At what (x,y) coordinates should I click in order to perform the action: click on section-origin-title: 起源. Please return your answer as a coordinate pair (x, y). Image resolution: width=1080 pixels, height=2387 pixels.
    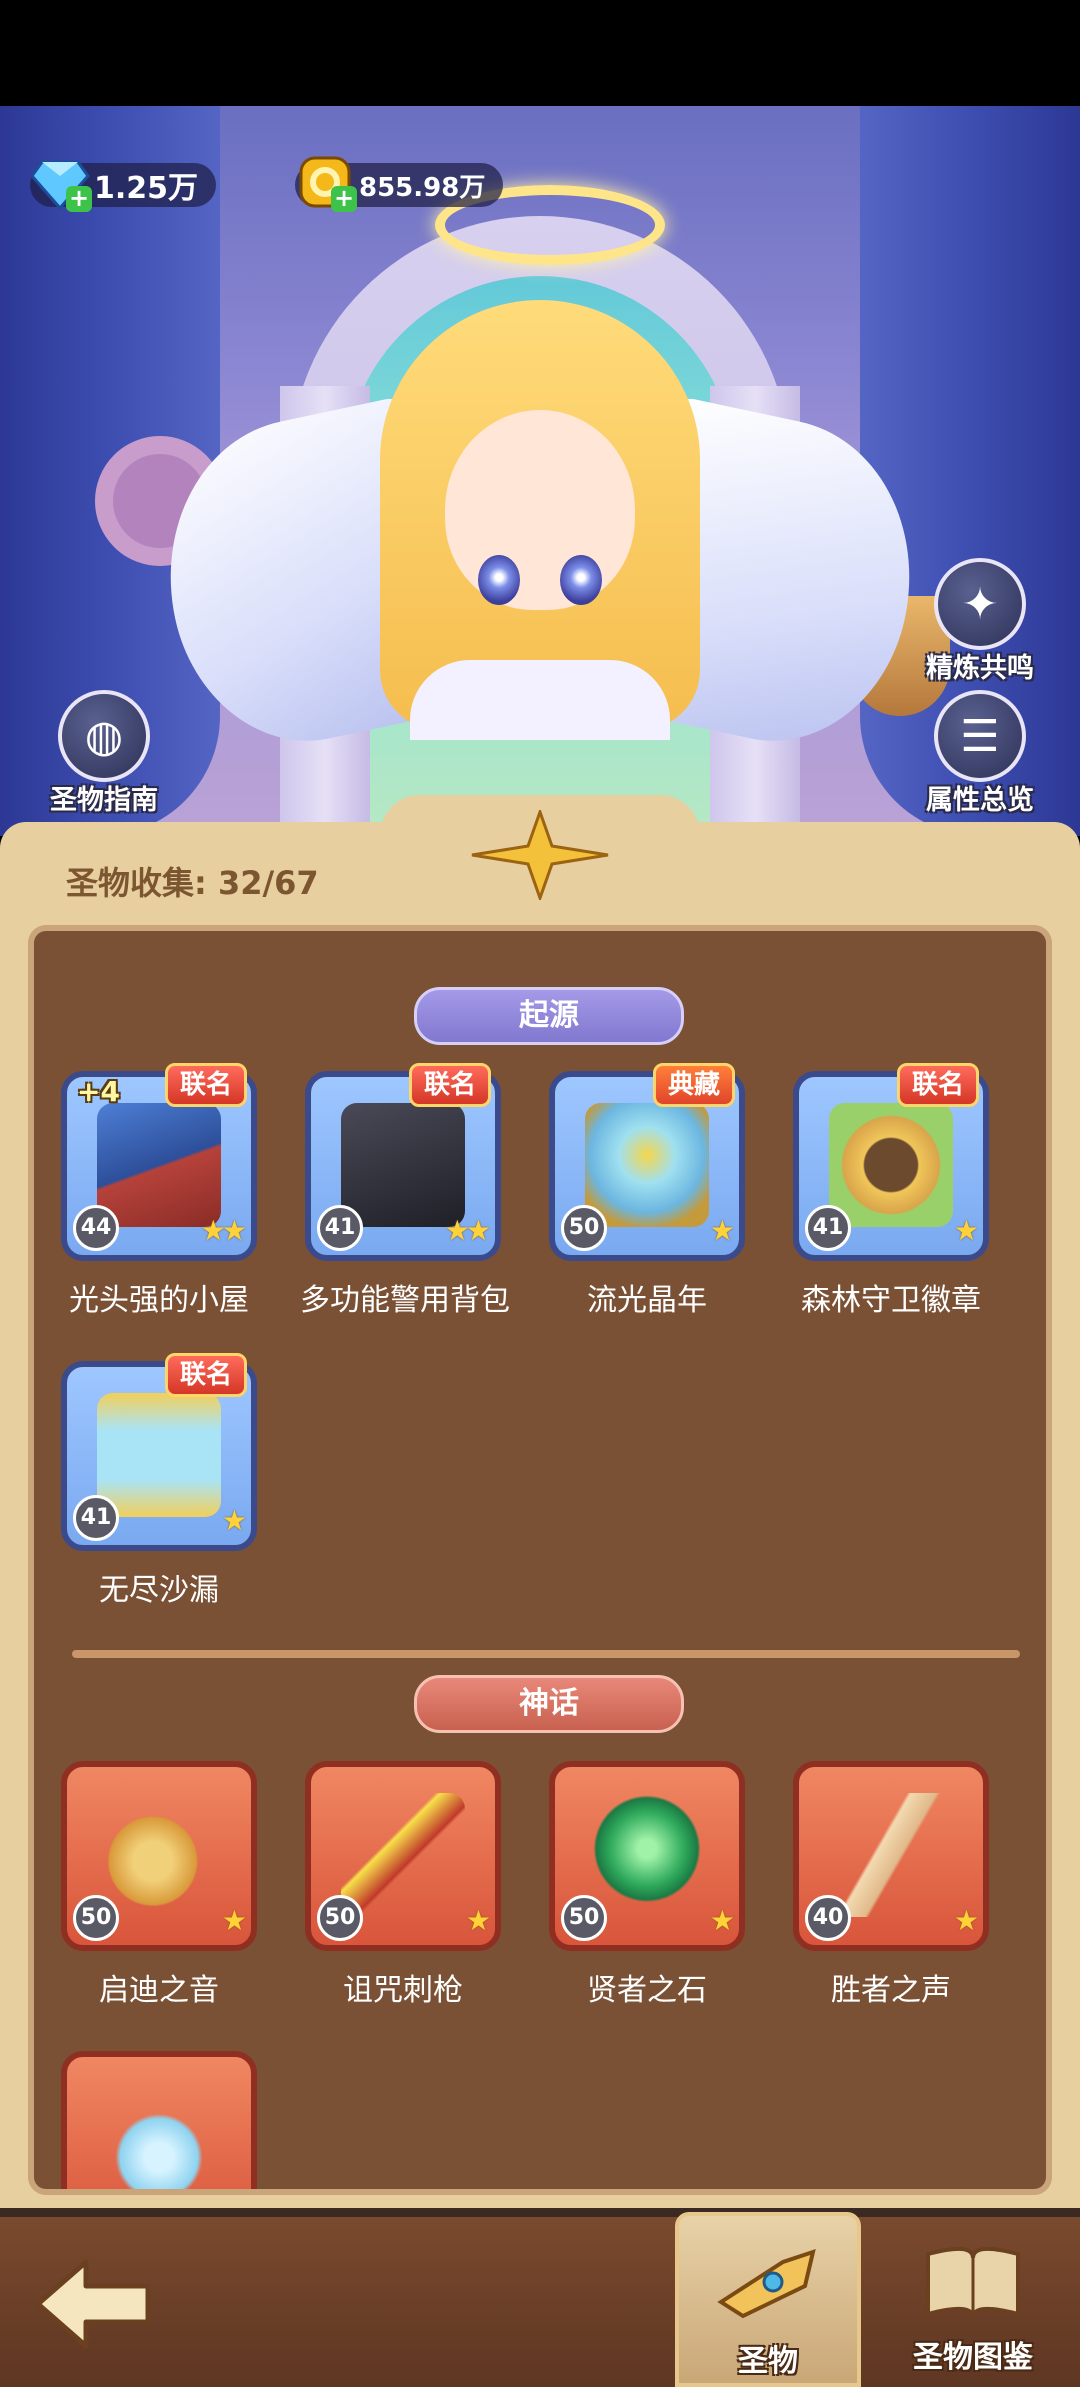
    Looking at the image, I should click on (549, 1016).